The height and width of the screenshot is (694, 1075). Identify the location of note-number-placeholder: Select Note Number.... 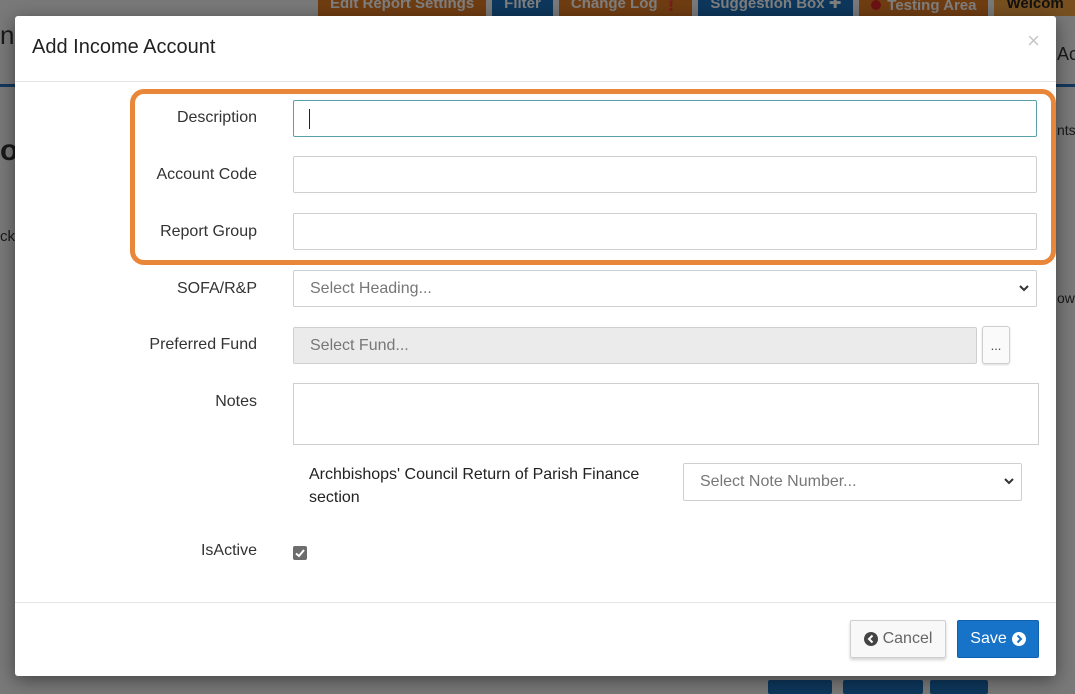
(778, 481).